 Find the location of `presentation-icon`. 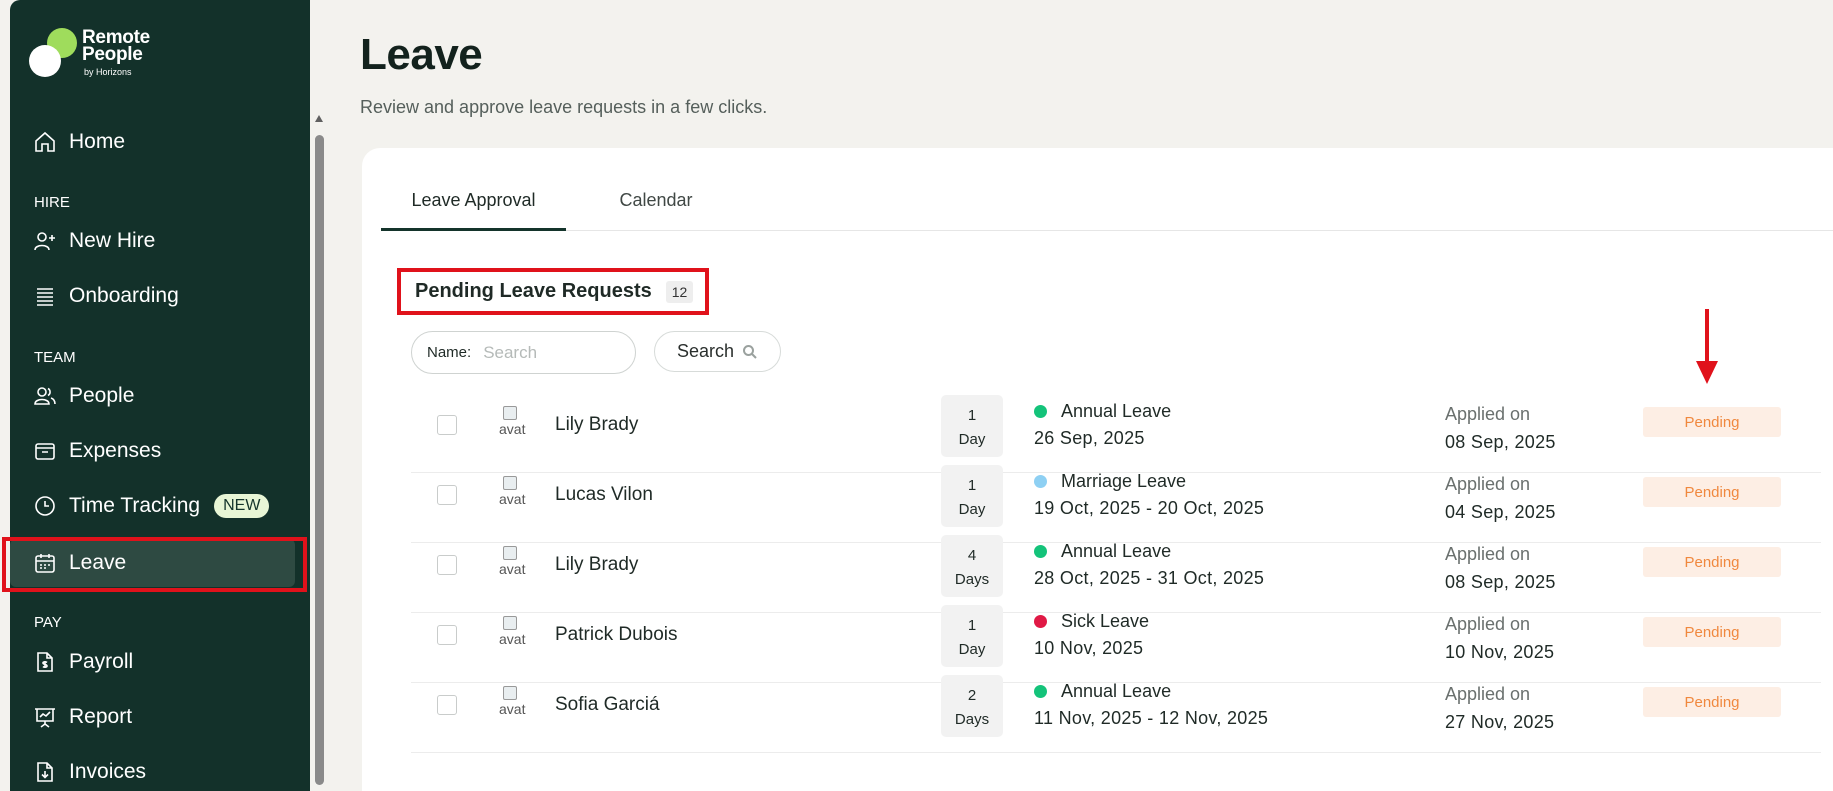

presentation-icon is located at coordinates (45, 717).